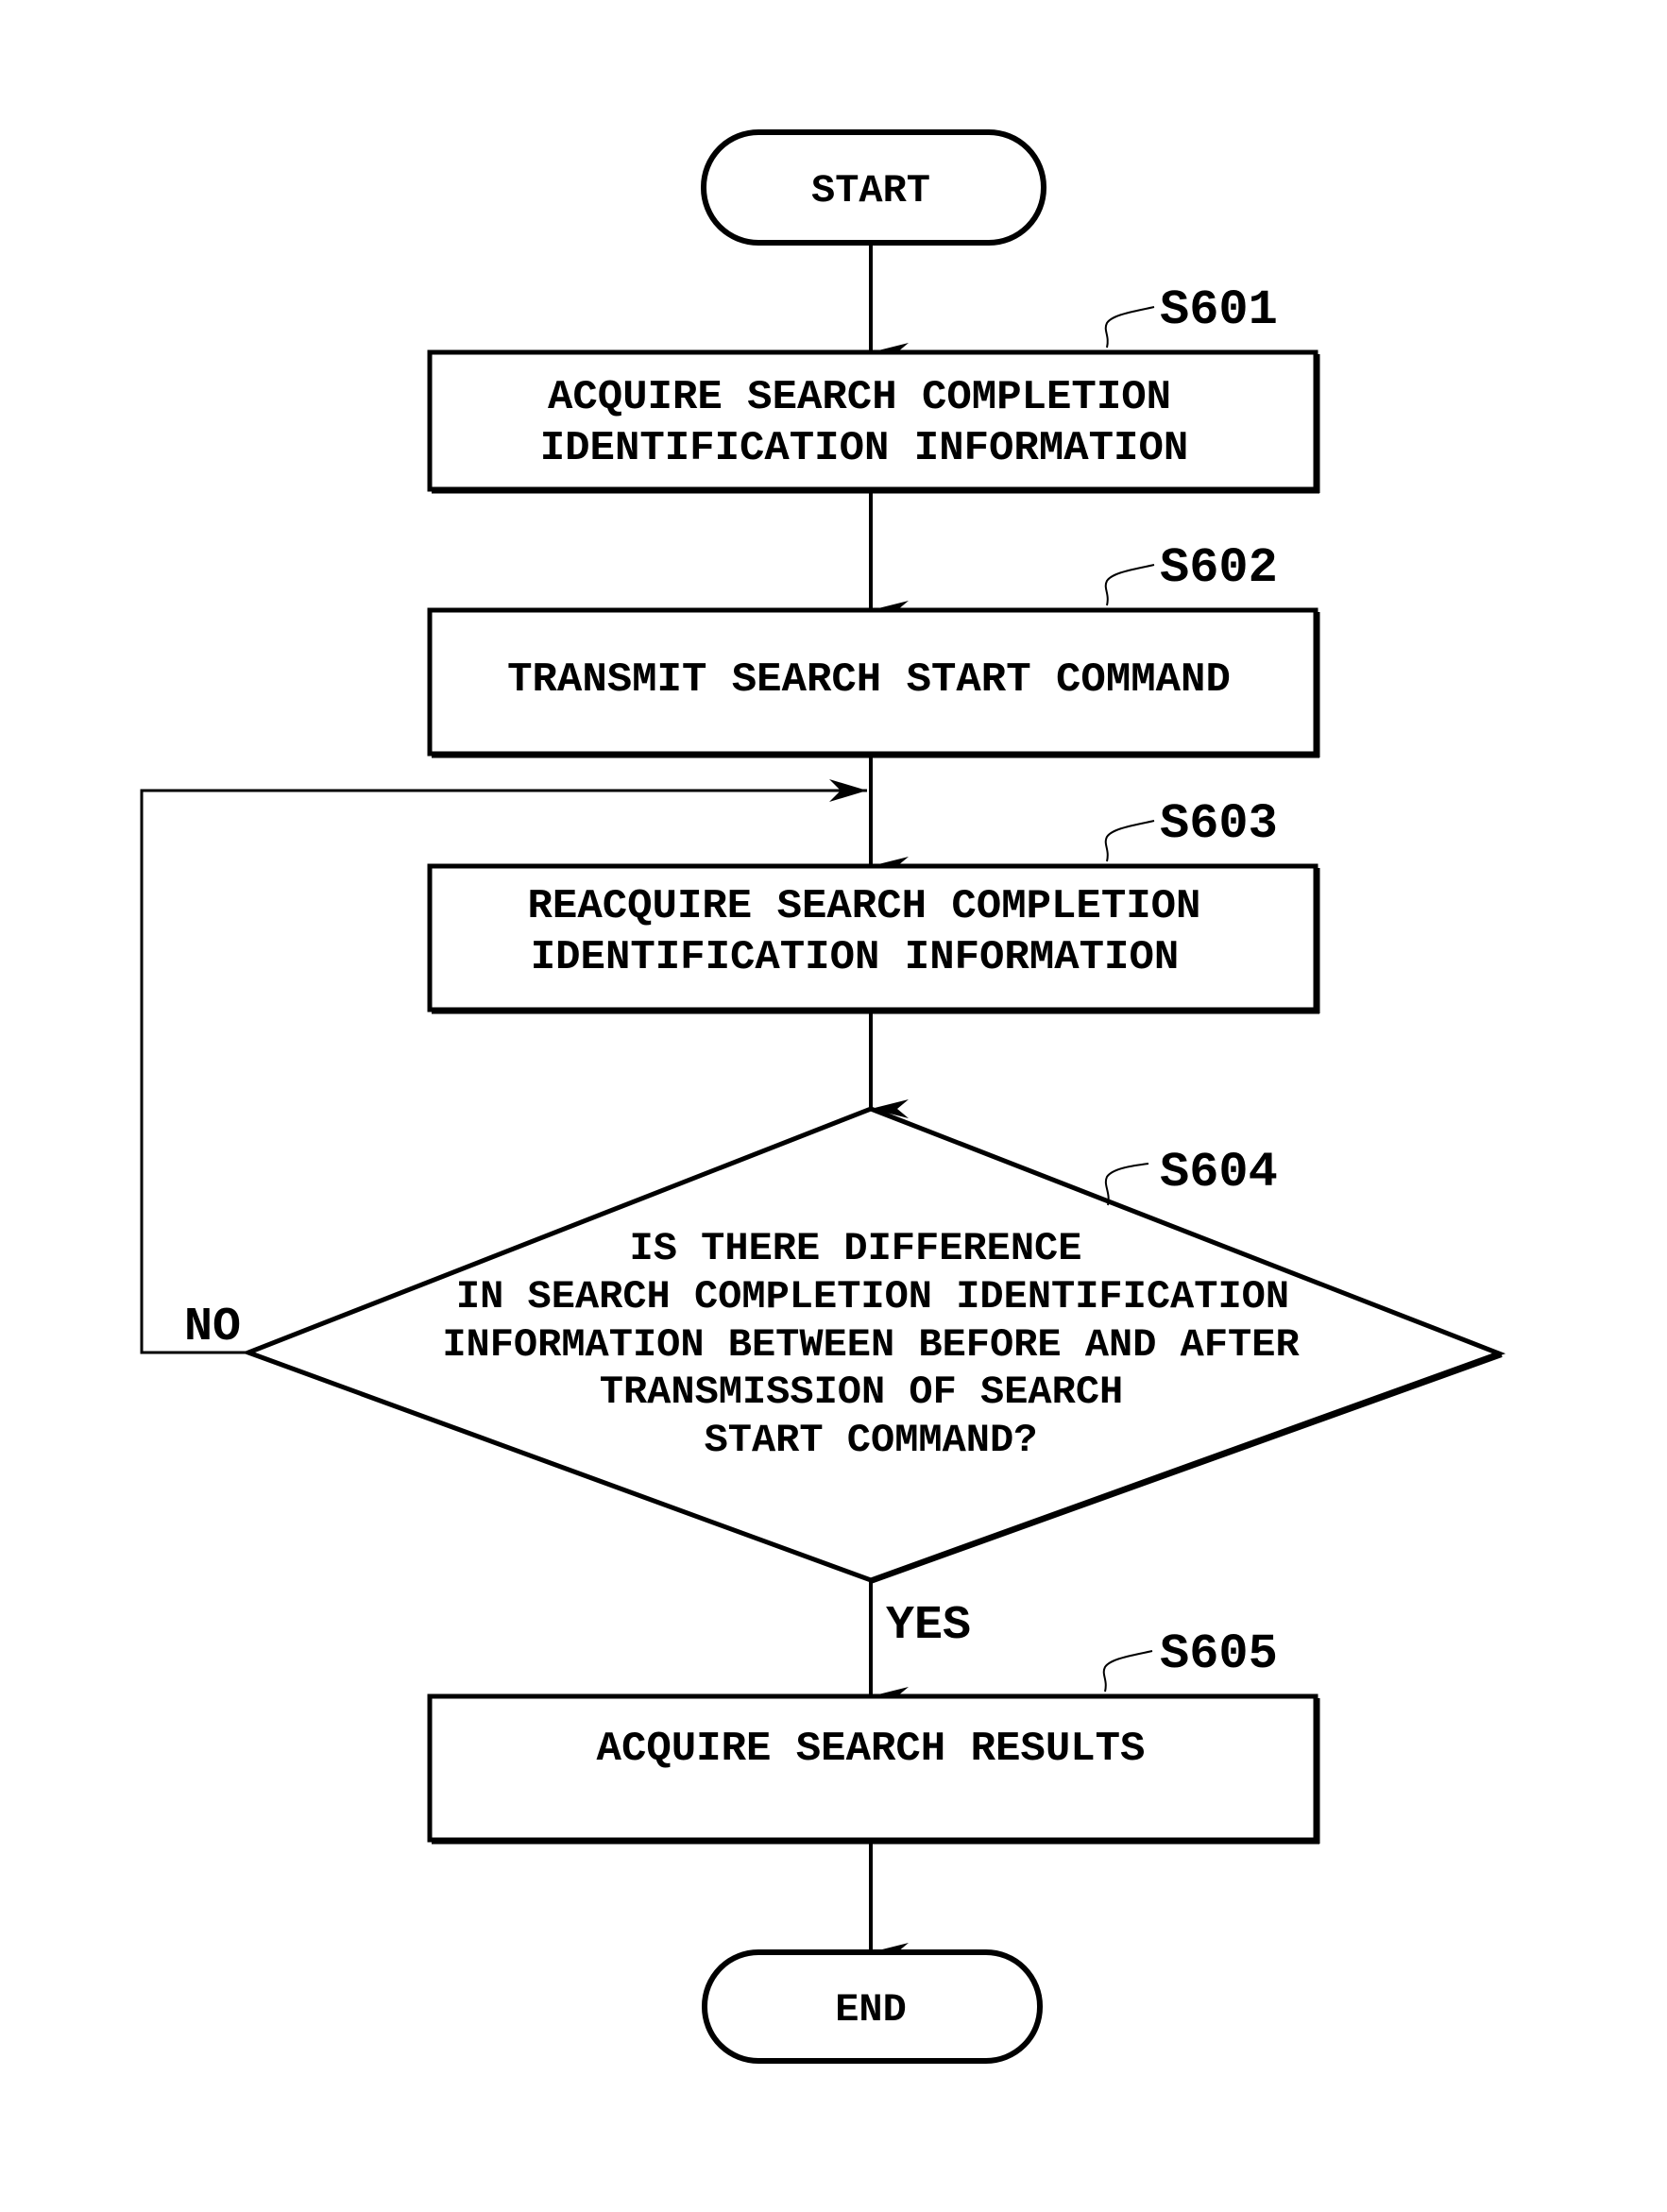 This screenshot has height=2212, width=1667. What do you see at coordinates (856, 1248) in the screenshot?
I see `decision-s604-line-1: IS THERE DIFFERENCE` at bounding box center [856, 1248].